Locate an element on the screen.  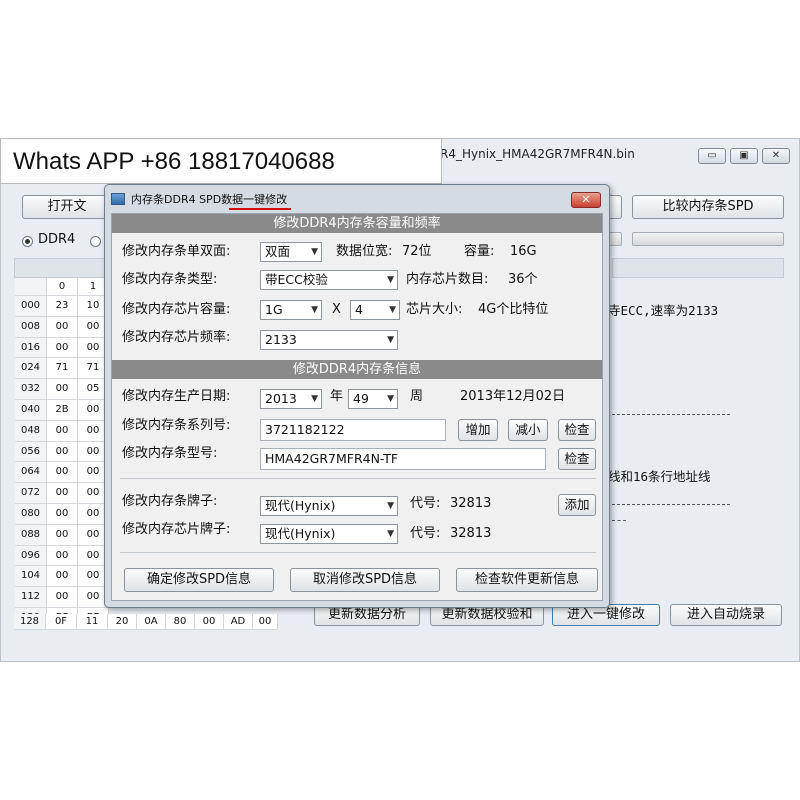
grid-row-address: 032 is located at coordinates (31, 389).